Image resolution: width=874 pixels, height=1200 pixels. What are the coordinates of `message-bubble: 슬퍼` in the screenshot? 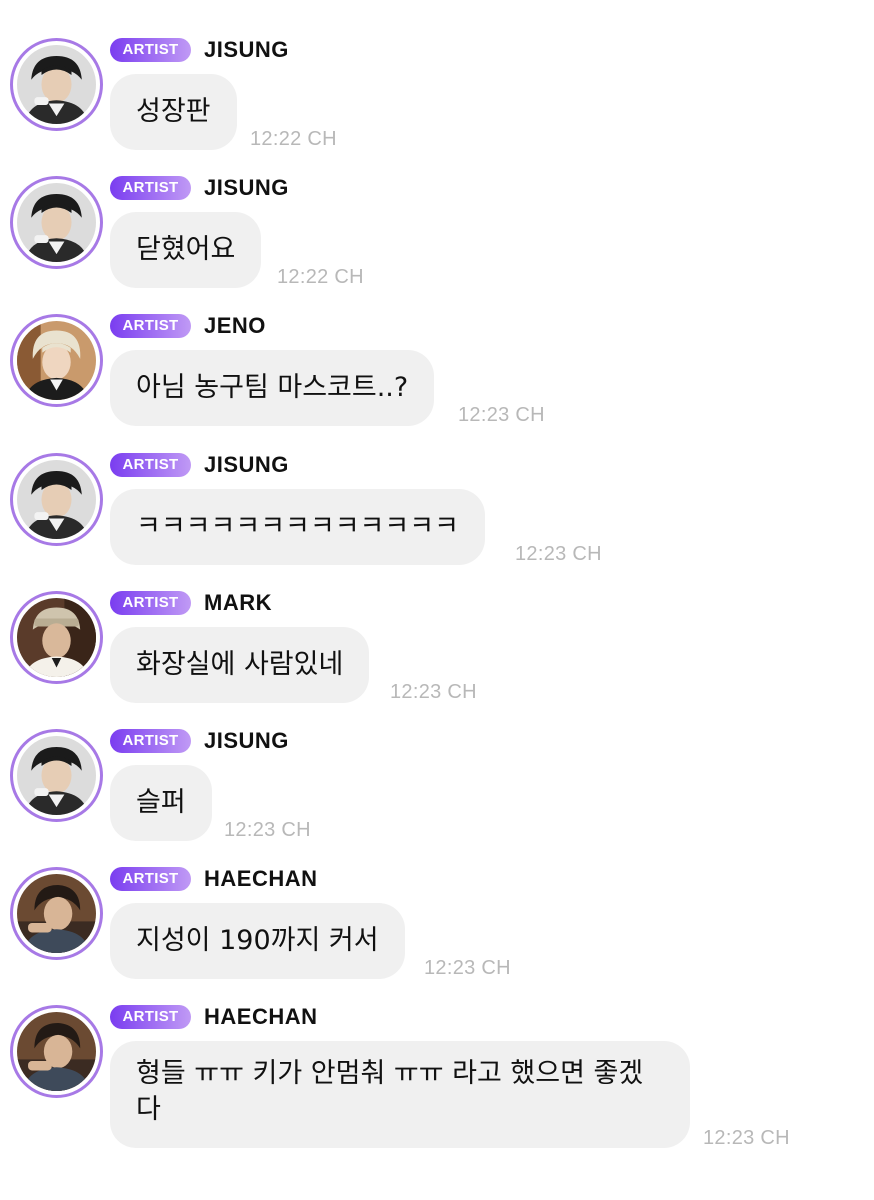 It's located at (161, 803).